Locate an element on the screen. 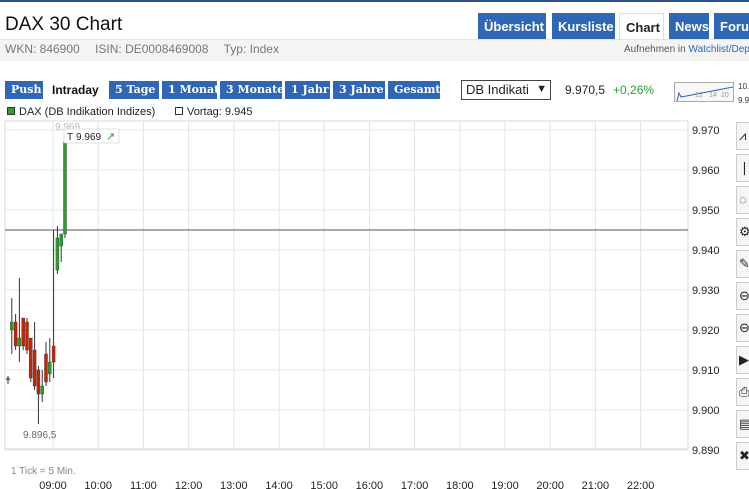 The height and width of the screenshot is (489, 749). x-tick-label: 12:00 is located at coordinates (189, 484).